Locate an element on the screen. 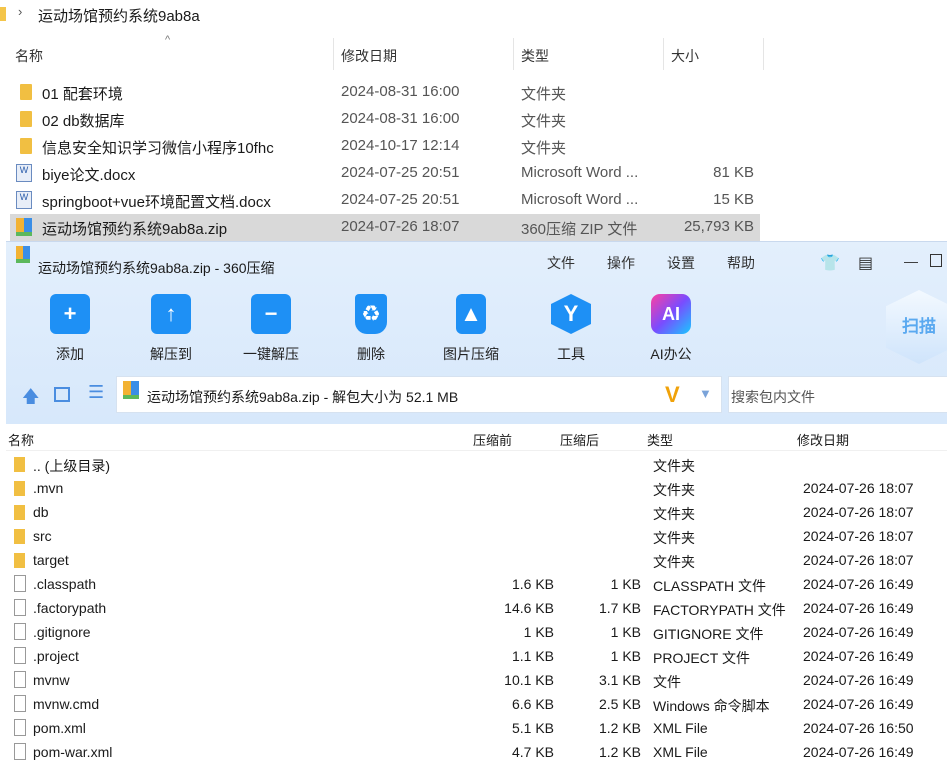  explorer-row: 信息安全知识学习微信小程序10fhc 2024-10-17 12:14 文件夹 is located at coordinates (385, 146).